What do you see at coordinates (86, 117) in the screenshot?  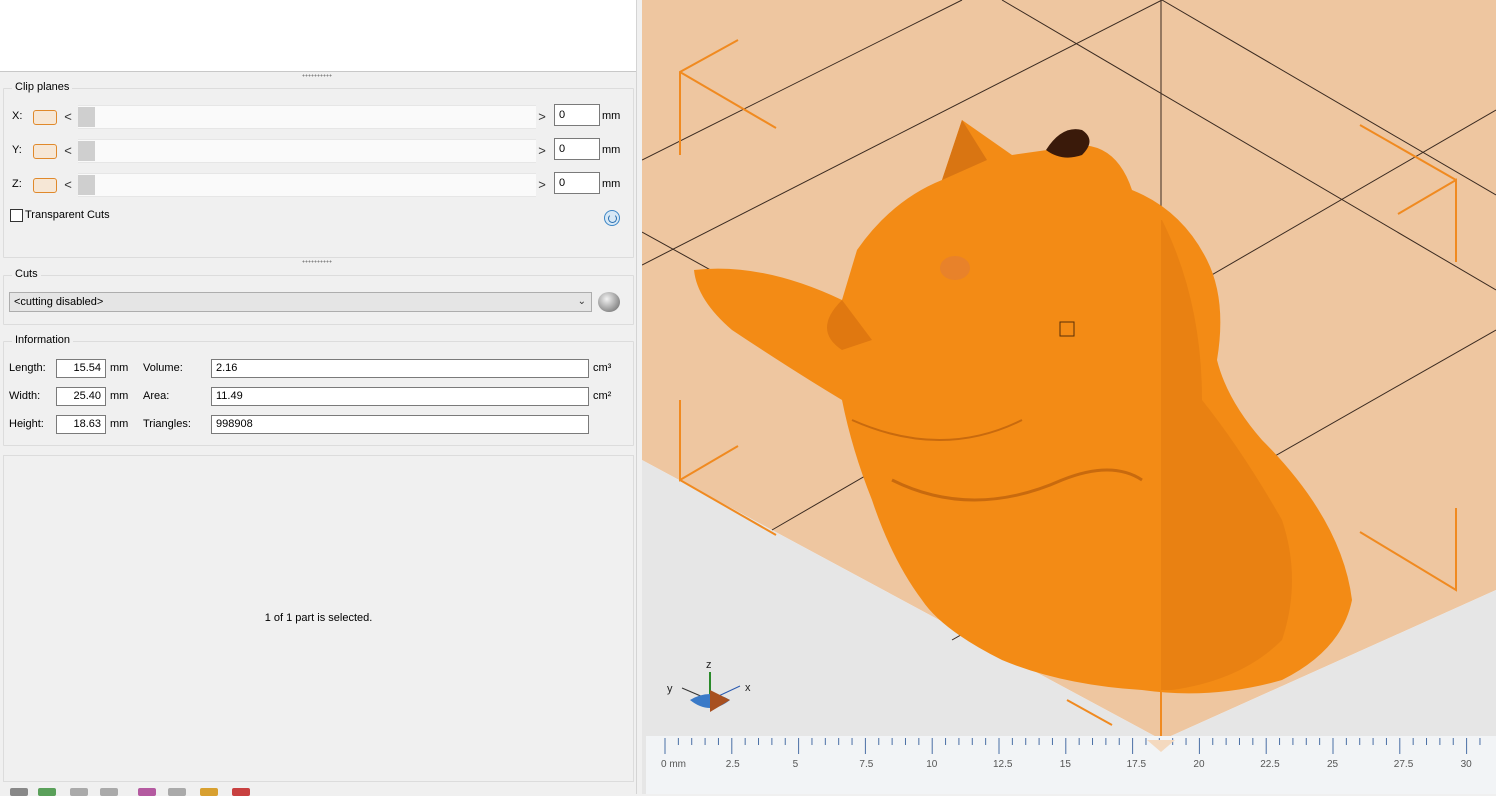 I see `clip-x-slider-thumb` at bounding box center [86, 117].